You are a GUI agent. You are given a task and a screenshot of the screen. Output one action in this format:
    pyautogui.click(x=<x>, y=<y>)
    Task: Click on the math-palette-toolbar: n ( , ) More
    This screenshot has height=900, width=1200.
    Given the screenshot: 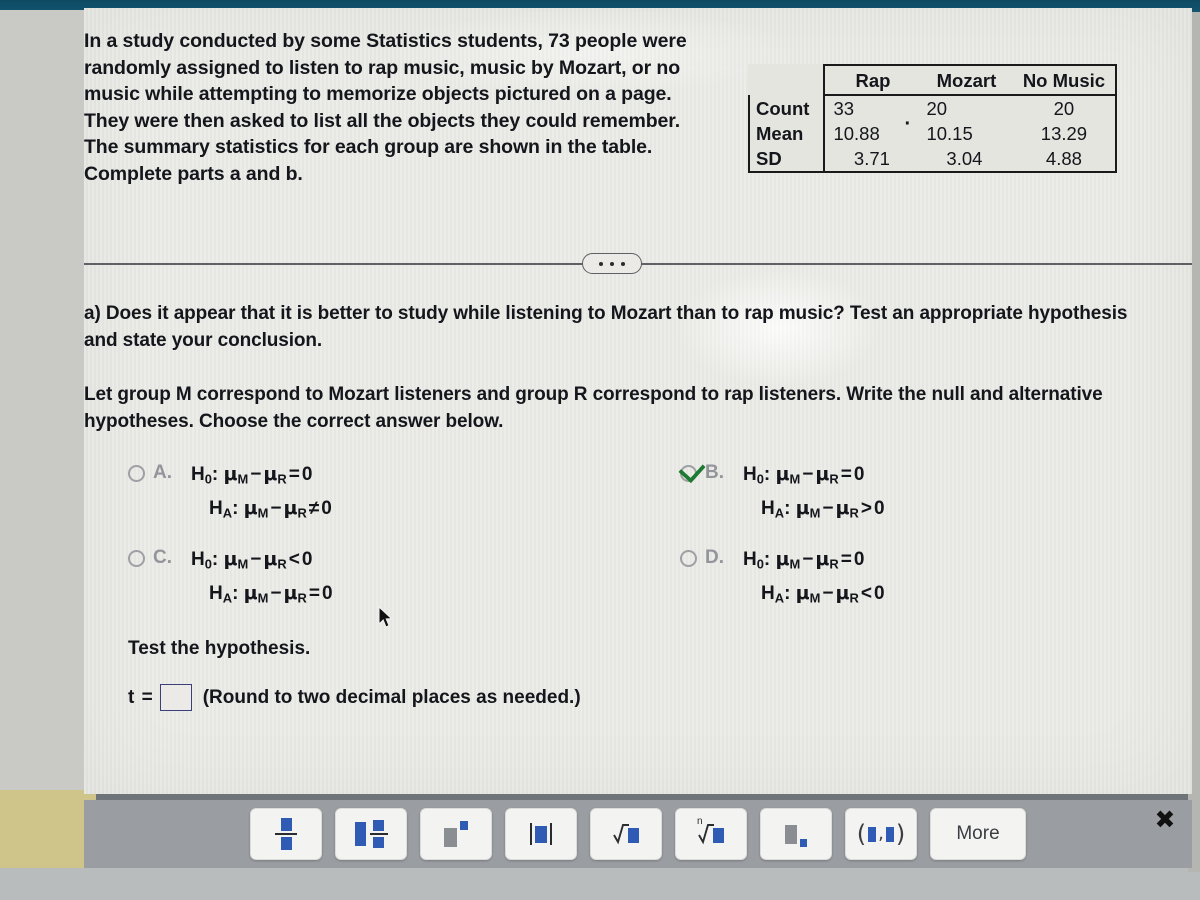 What is the action you would take?
    pyautogui.click(x=638, y=834)
    